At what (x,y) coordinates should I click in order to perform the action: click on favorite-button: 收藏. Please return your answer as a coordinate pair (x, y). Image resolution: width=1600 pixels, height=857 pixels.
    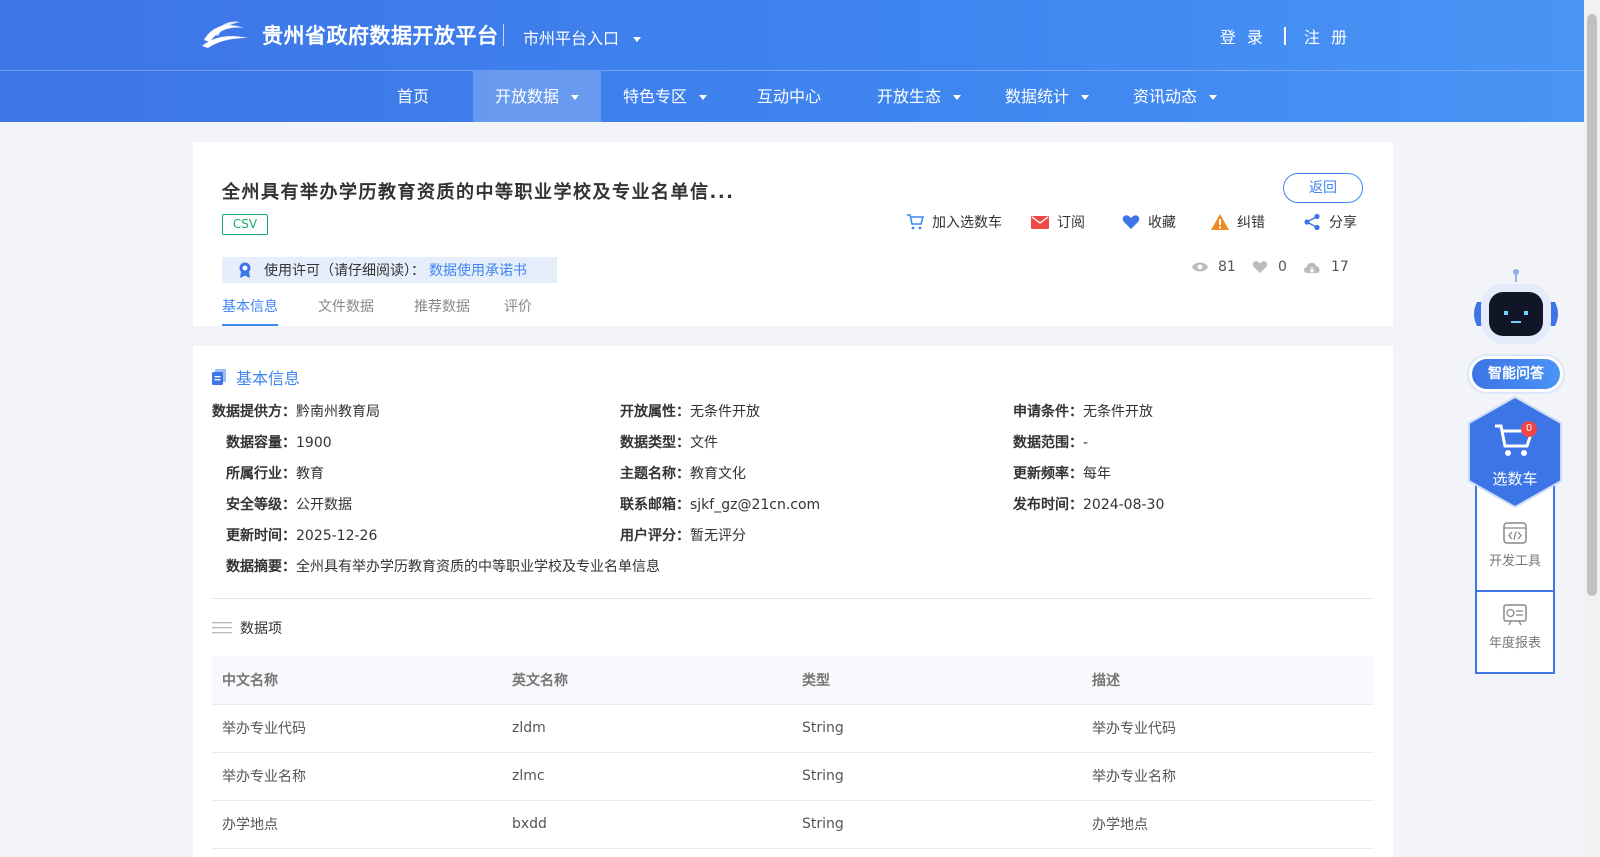
    Looking at the image, I should click on (1149, 222).